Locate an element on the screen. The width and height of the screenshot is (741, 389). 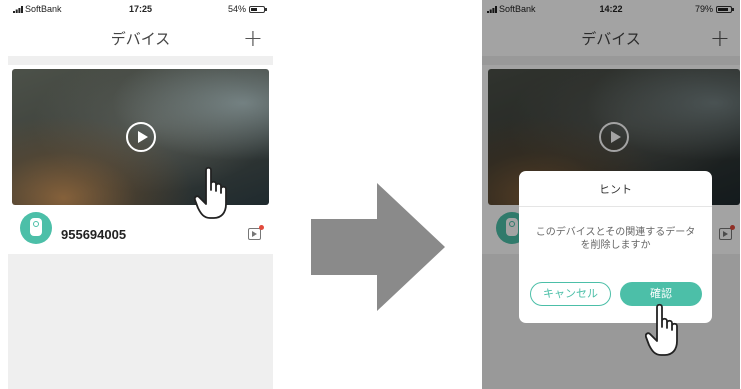
dialog-divider is located at coordinates (615, 206).